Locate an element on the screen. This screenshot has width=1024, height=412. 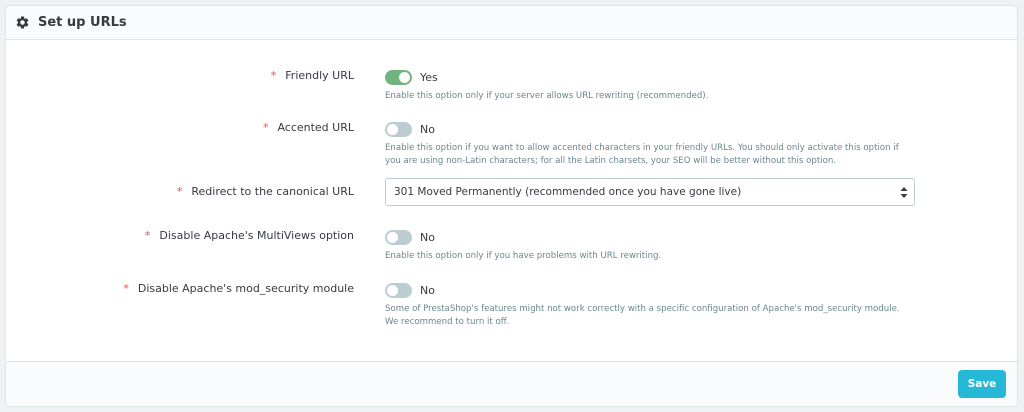
mod-security-label: * Disable Apache's mod_security module is located at coordinates (238, 288).